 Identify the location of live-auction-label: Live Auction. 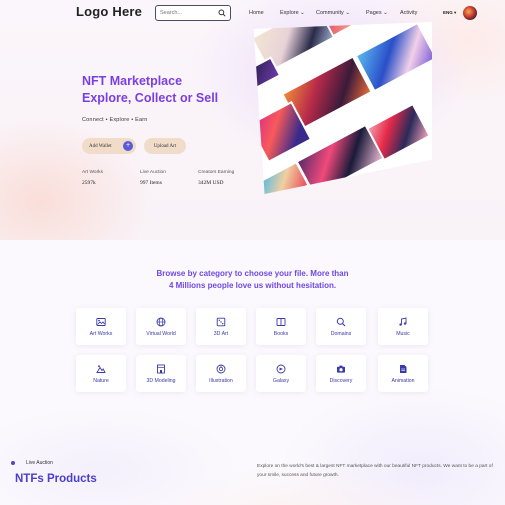
(39, 463).